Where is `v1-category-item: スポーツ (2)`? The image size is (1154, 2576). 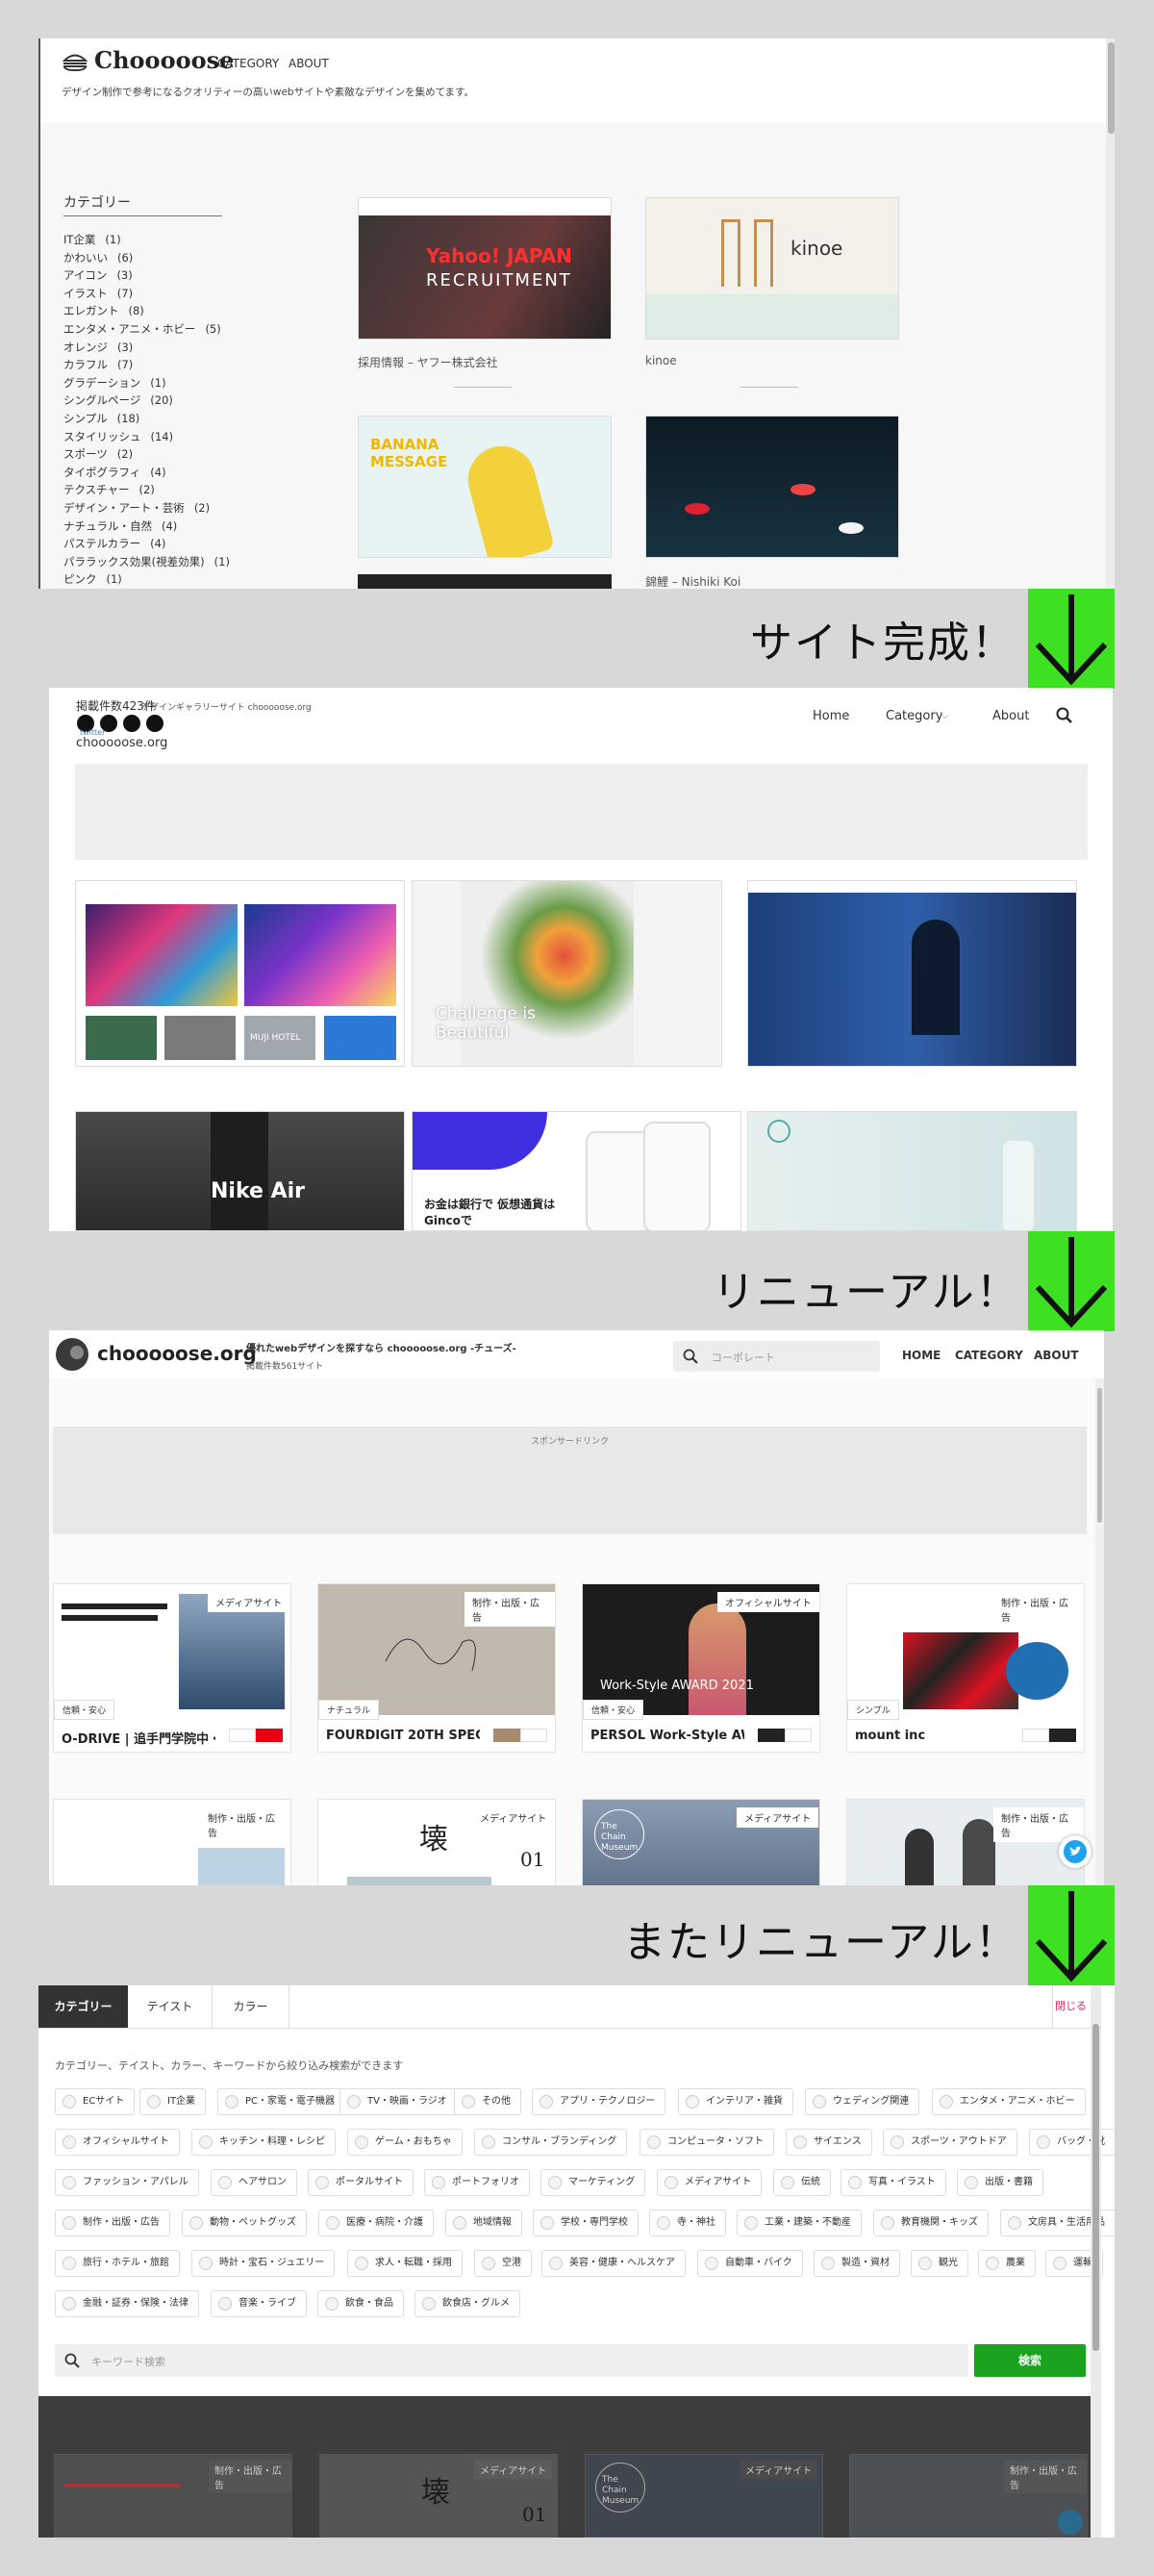 v1-category-item: スポーツ (2) is located at coordinates (146, 454).